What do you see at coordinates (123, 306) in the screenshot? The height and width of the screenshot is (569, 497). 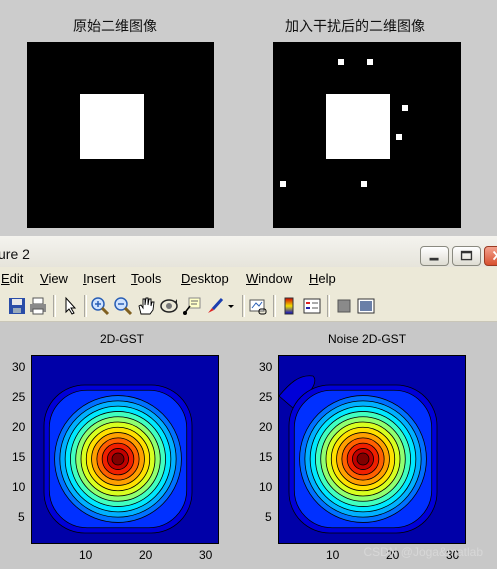 I see `zoom-out-icon` at bounding box center [123, 306].